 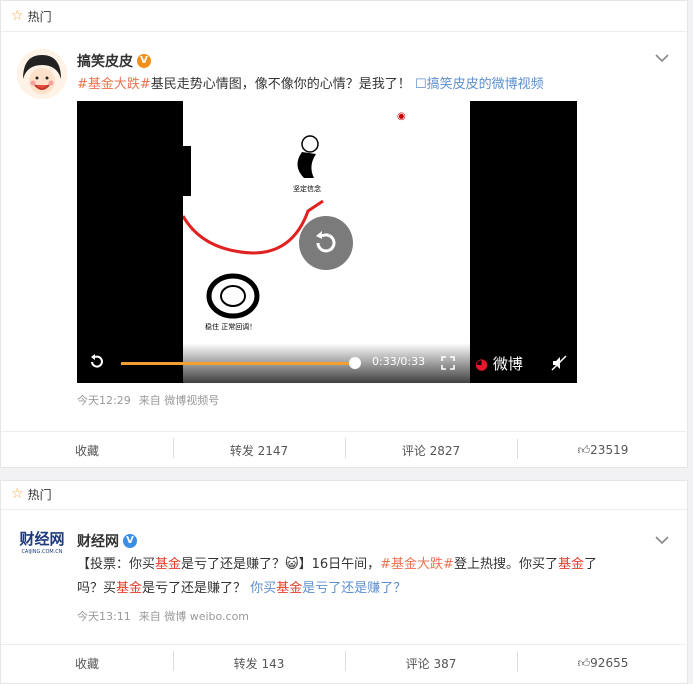 I want to click on replay-button, so click(x=96, y=364).